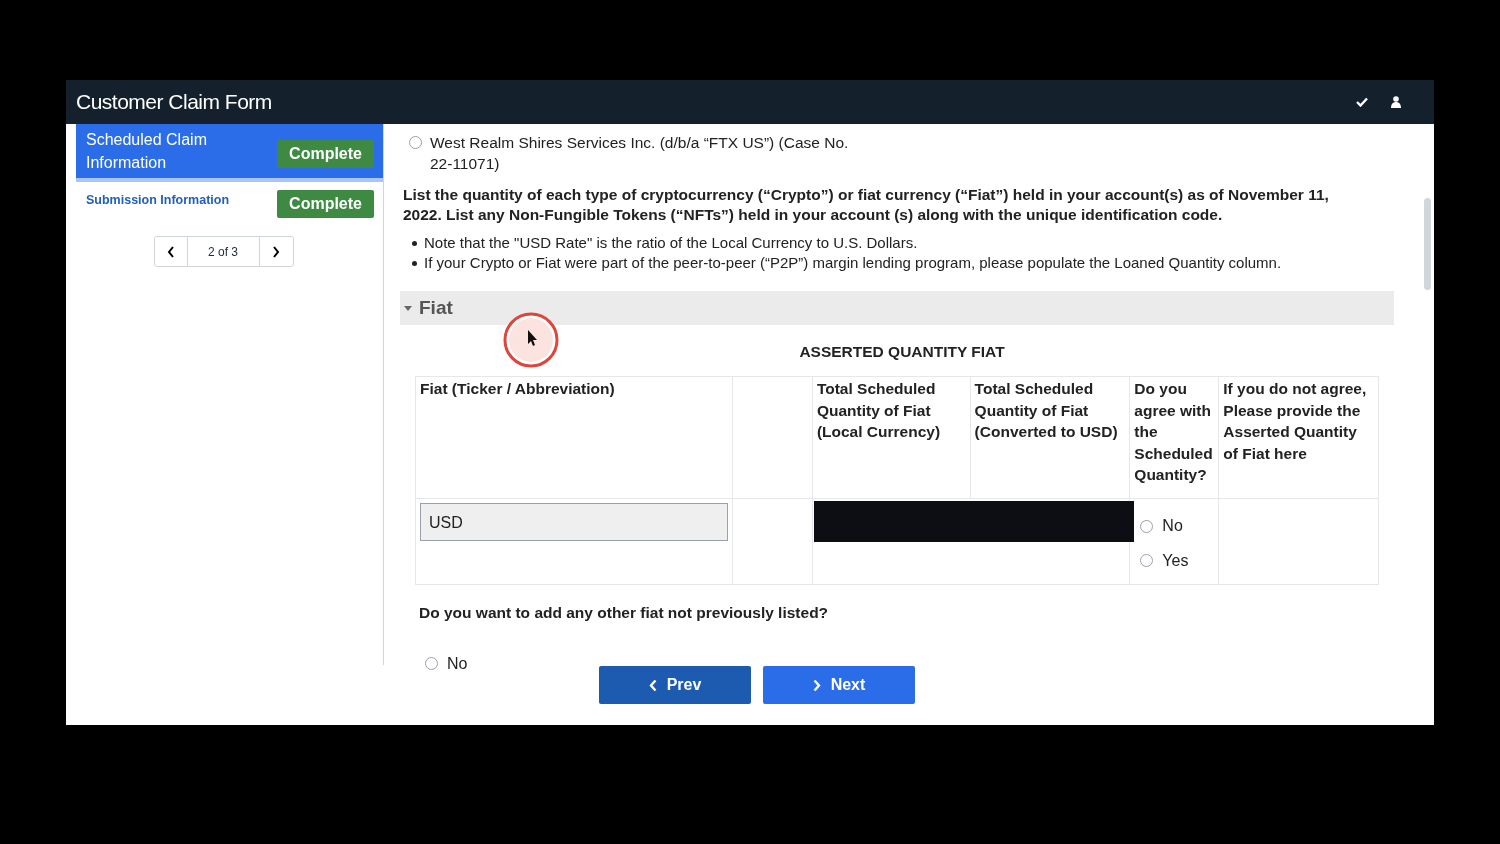  I want to click on window-title: Customer Claim Form, so click(174, 102).